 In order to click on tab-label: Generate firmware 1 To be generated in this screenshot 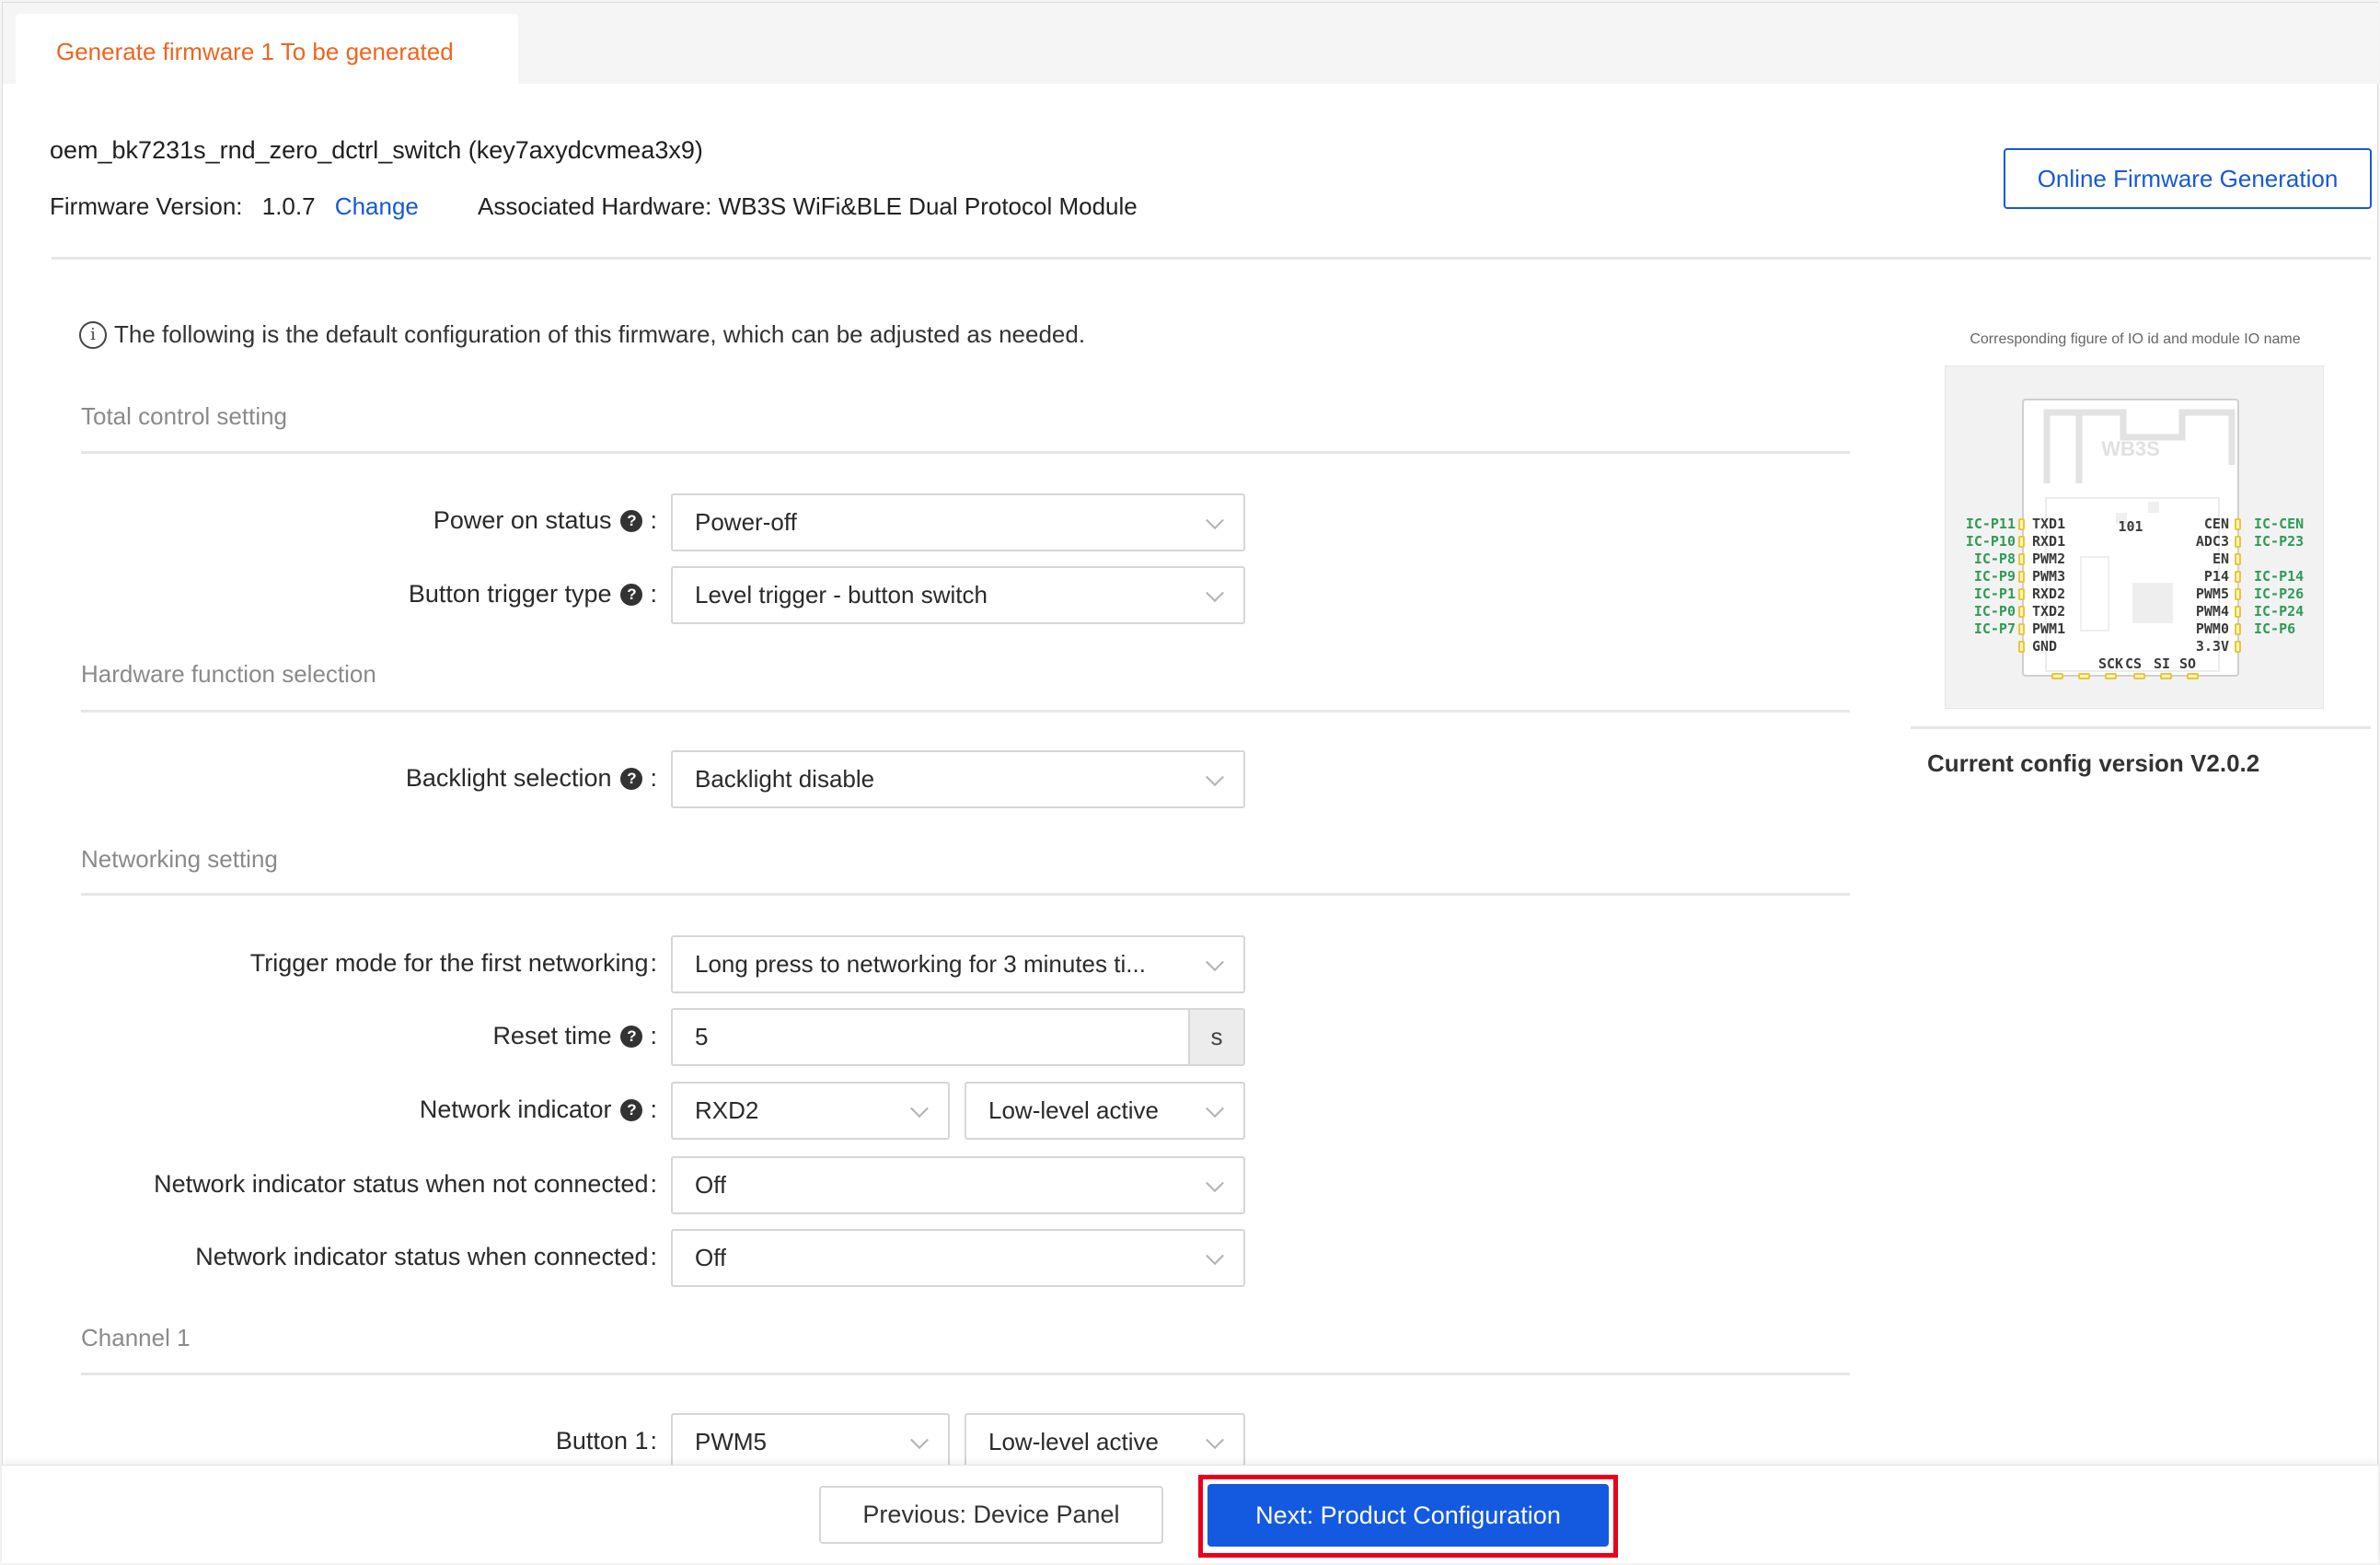, I will do `click(255, 51)`.